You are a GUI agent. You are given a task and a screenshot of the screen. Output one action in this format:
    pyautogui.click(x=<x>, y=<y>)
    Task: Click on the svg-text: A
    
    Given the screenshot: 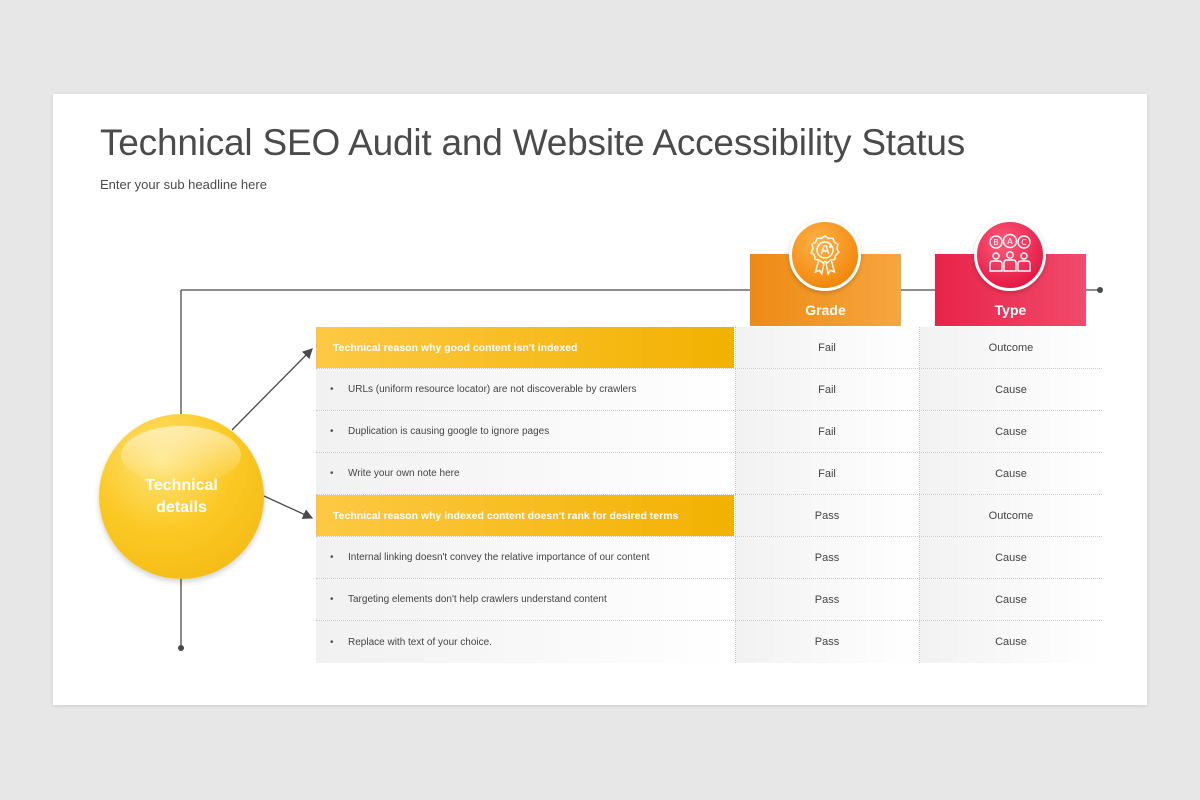 What is the action you would take?
    pyautogui.click(x=1010, y=241)
    